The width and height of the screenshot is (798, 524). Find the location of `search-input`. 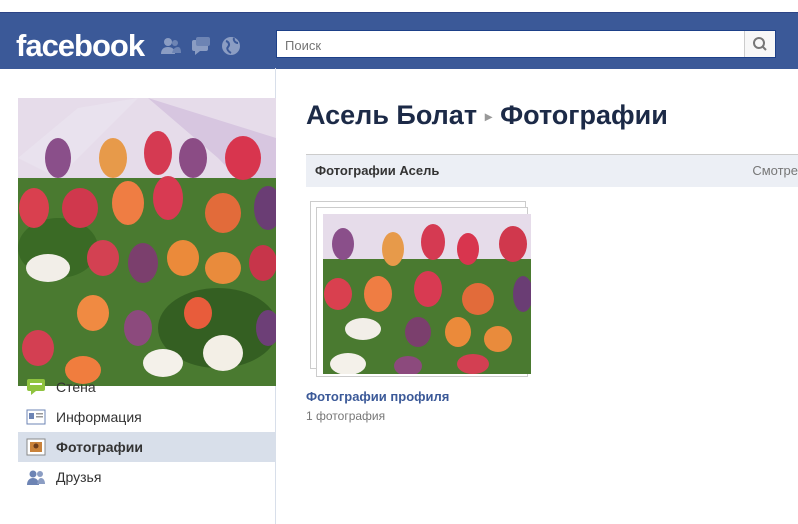

search-input is located at coordinates (515, 45).